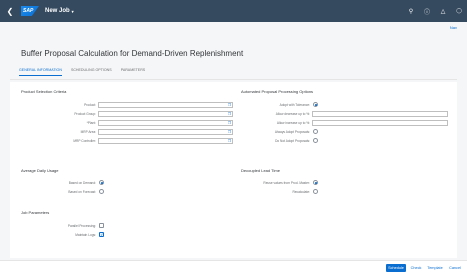 The width and height of the screenshot is (467, 274). Describe the element at coordinates (101, 225) in the screenshot. I see `parallel-processing-checkbox` at that location.